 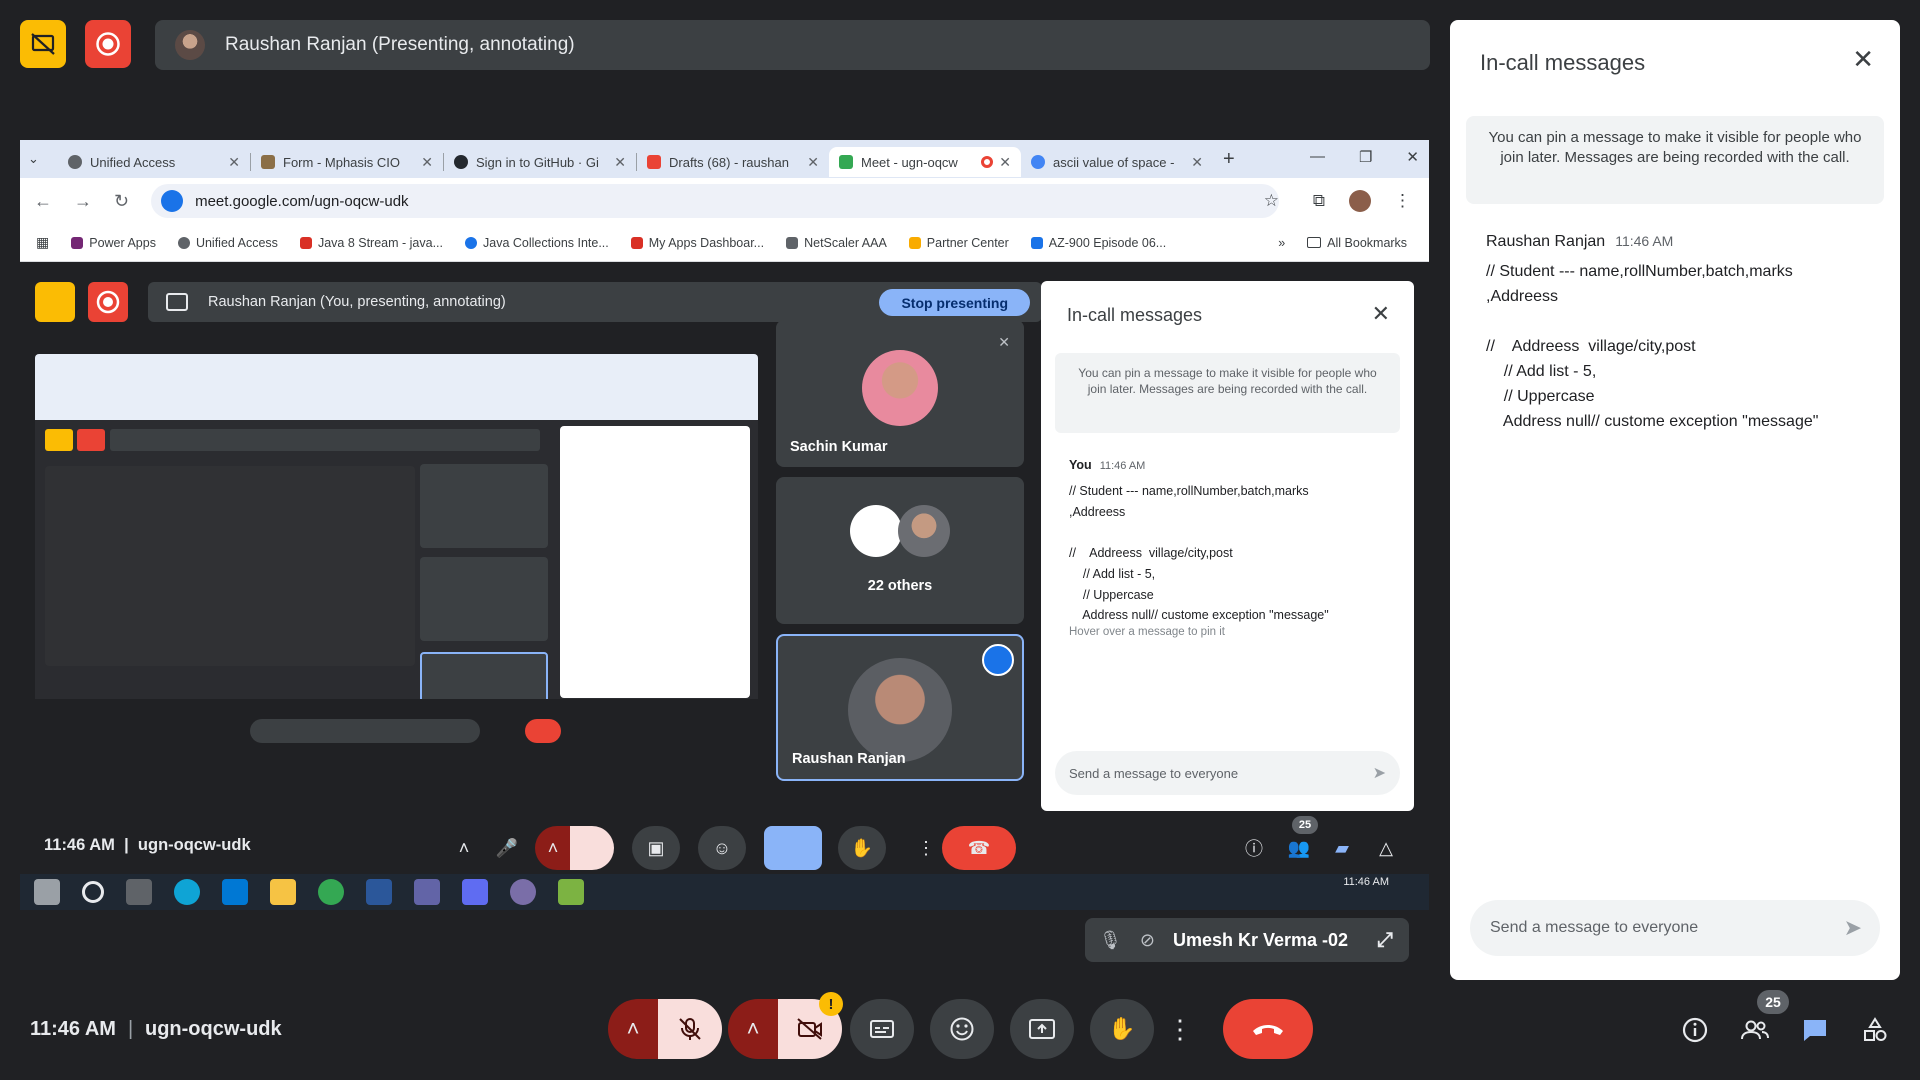 I want to click on file-explorer-icon, so click(x=283, y=892).